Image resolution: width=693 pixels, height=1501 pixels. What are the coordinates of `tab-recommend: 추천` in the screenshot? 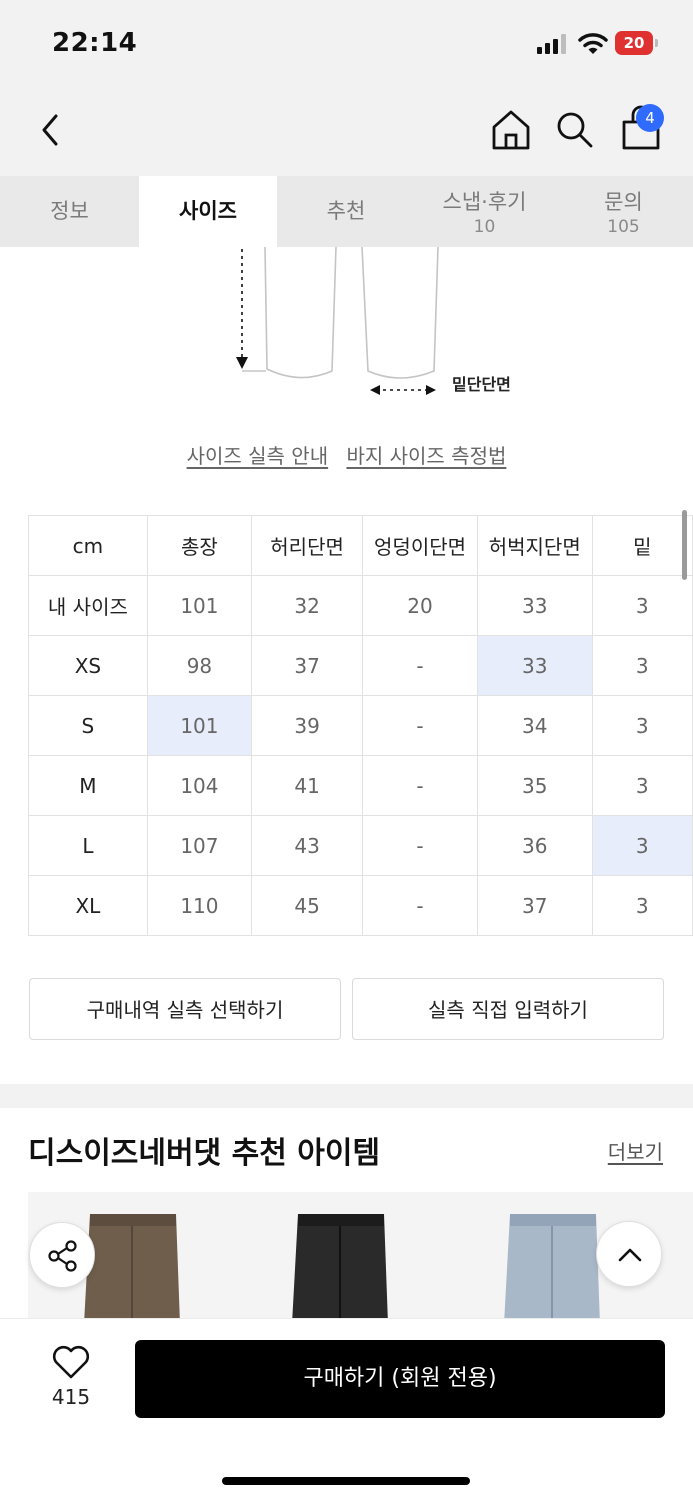 It's located at (346, 211).